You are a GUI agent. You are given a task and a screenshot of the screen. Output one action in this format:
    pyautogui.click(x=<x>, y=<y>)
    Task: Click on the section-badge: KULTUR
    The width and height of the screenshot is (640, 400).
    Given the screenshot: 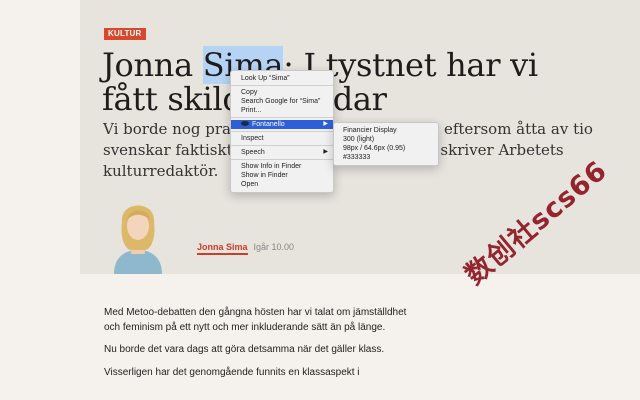 What is the action you would take?
    pyautogui.click(x=125, y=34)
    